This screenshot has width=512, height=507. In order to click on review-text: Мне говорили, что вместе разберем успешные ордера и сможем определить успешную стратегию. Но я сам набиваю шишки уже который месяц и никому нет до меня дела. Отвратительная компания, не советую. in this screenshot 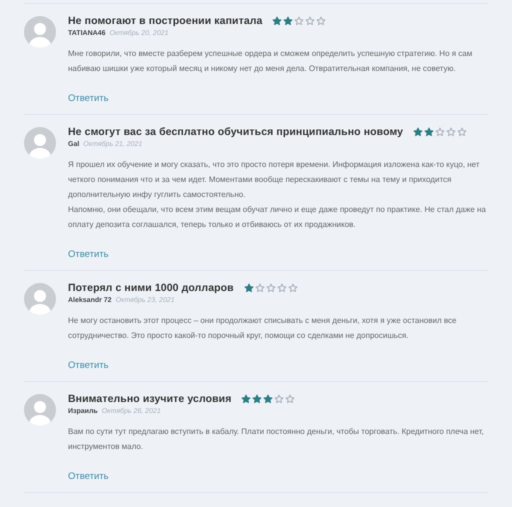, I will do `click(271, 61)`.